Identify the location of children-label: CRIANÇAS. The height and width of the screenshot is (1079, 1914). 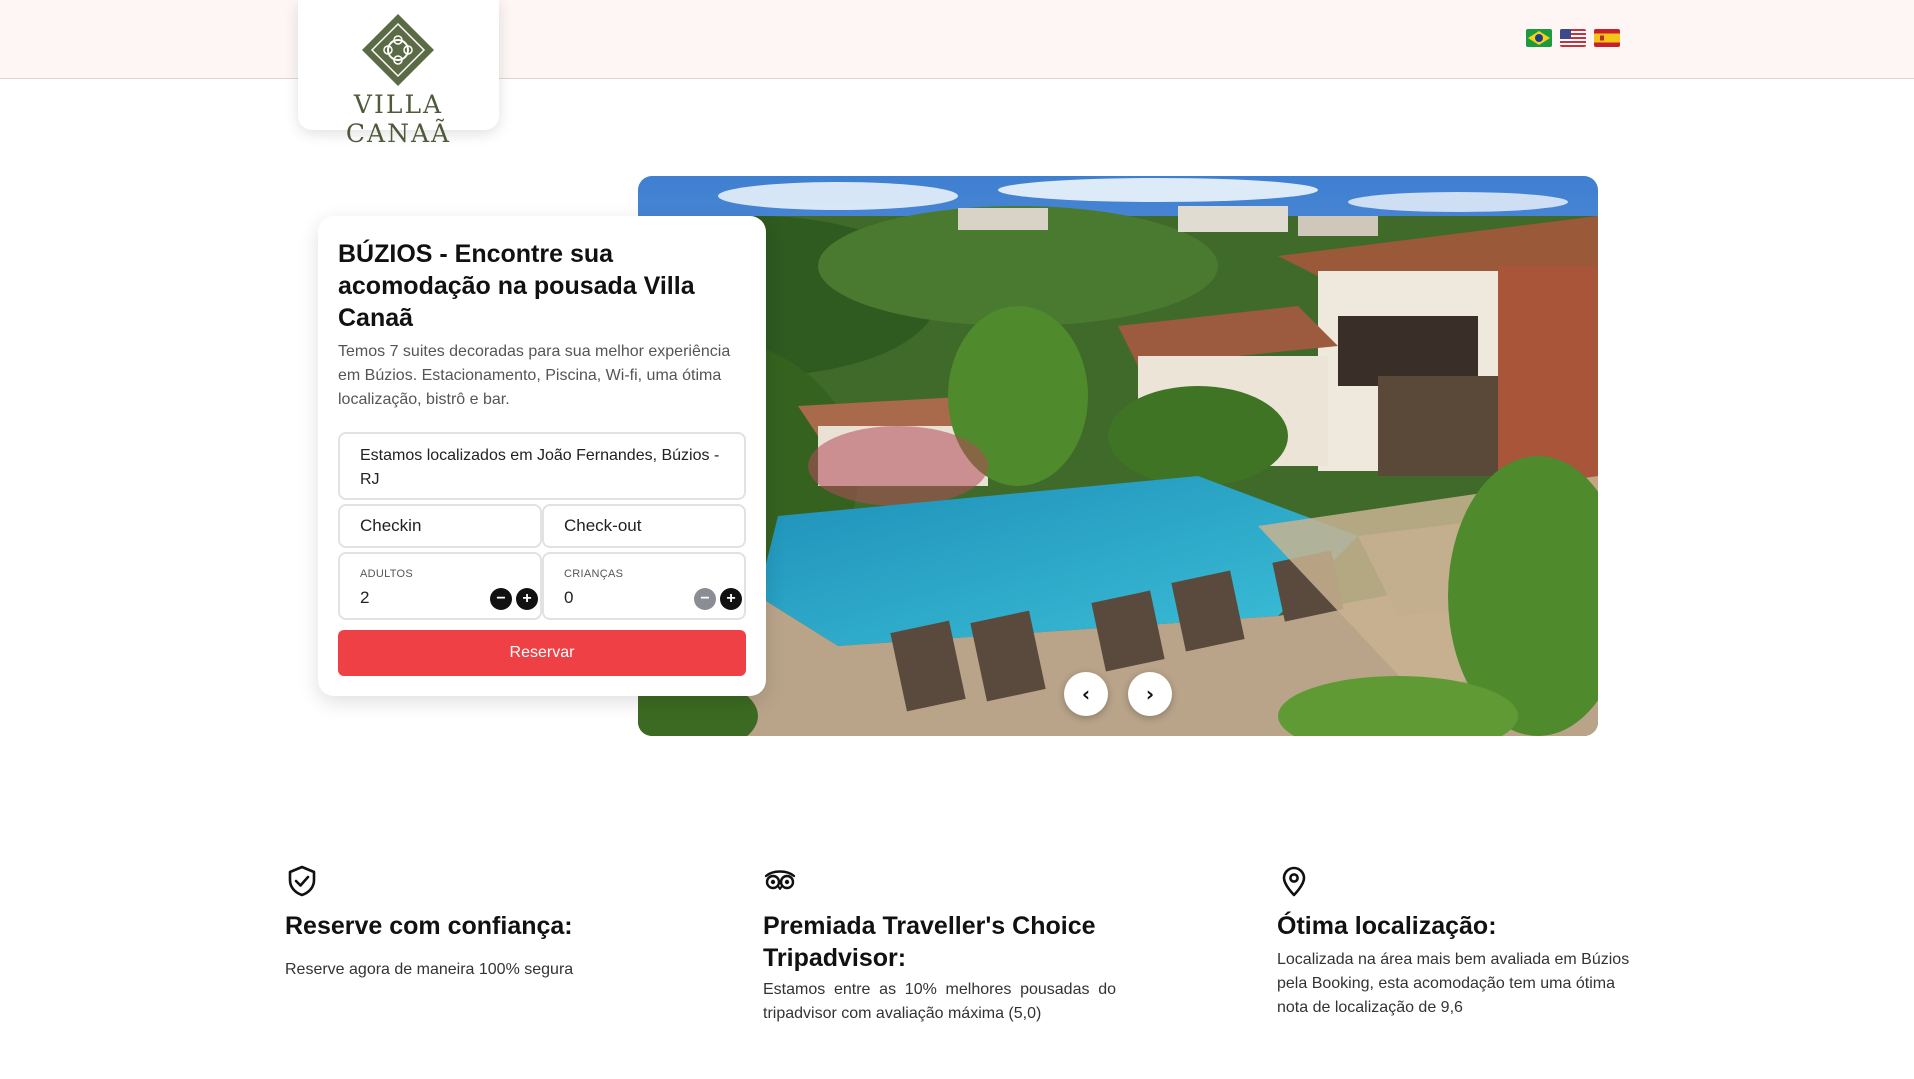
(594, 574).